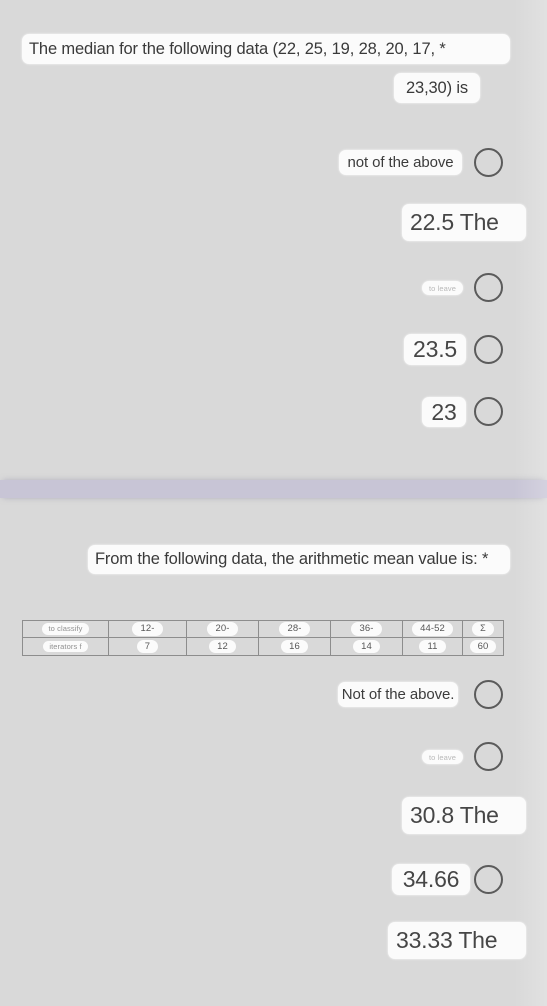  I want to click on table-value-total: 60, so click(483, 646).